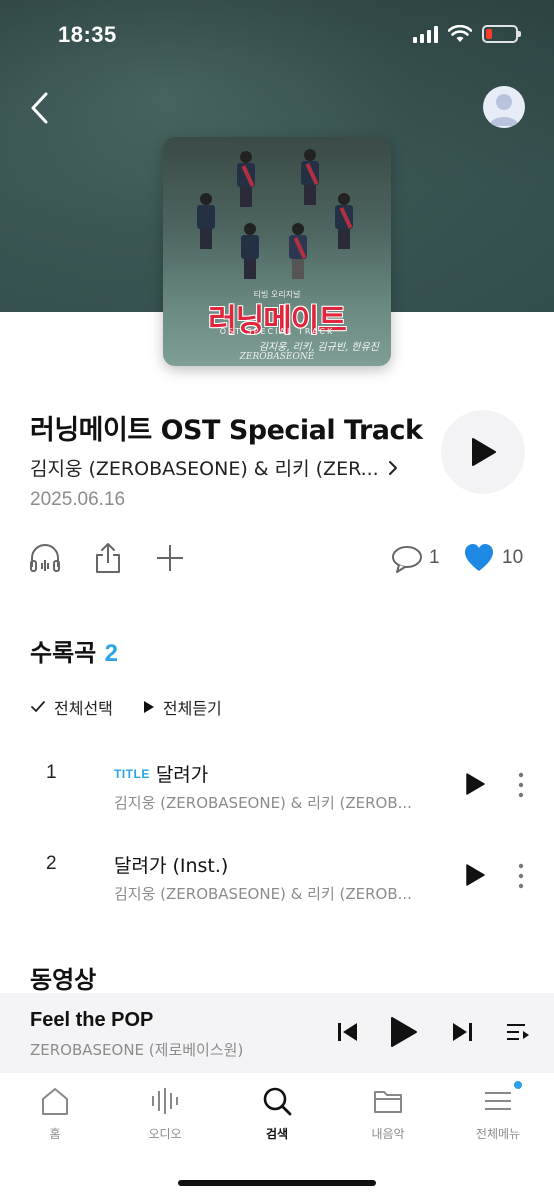 This screenshot has width=554, height=1199. I want to click on now-playing-artist: ZEROBASEONE (제로베이스원), so click(137, 1050).